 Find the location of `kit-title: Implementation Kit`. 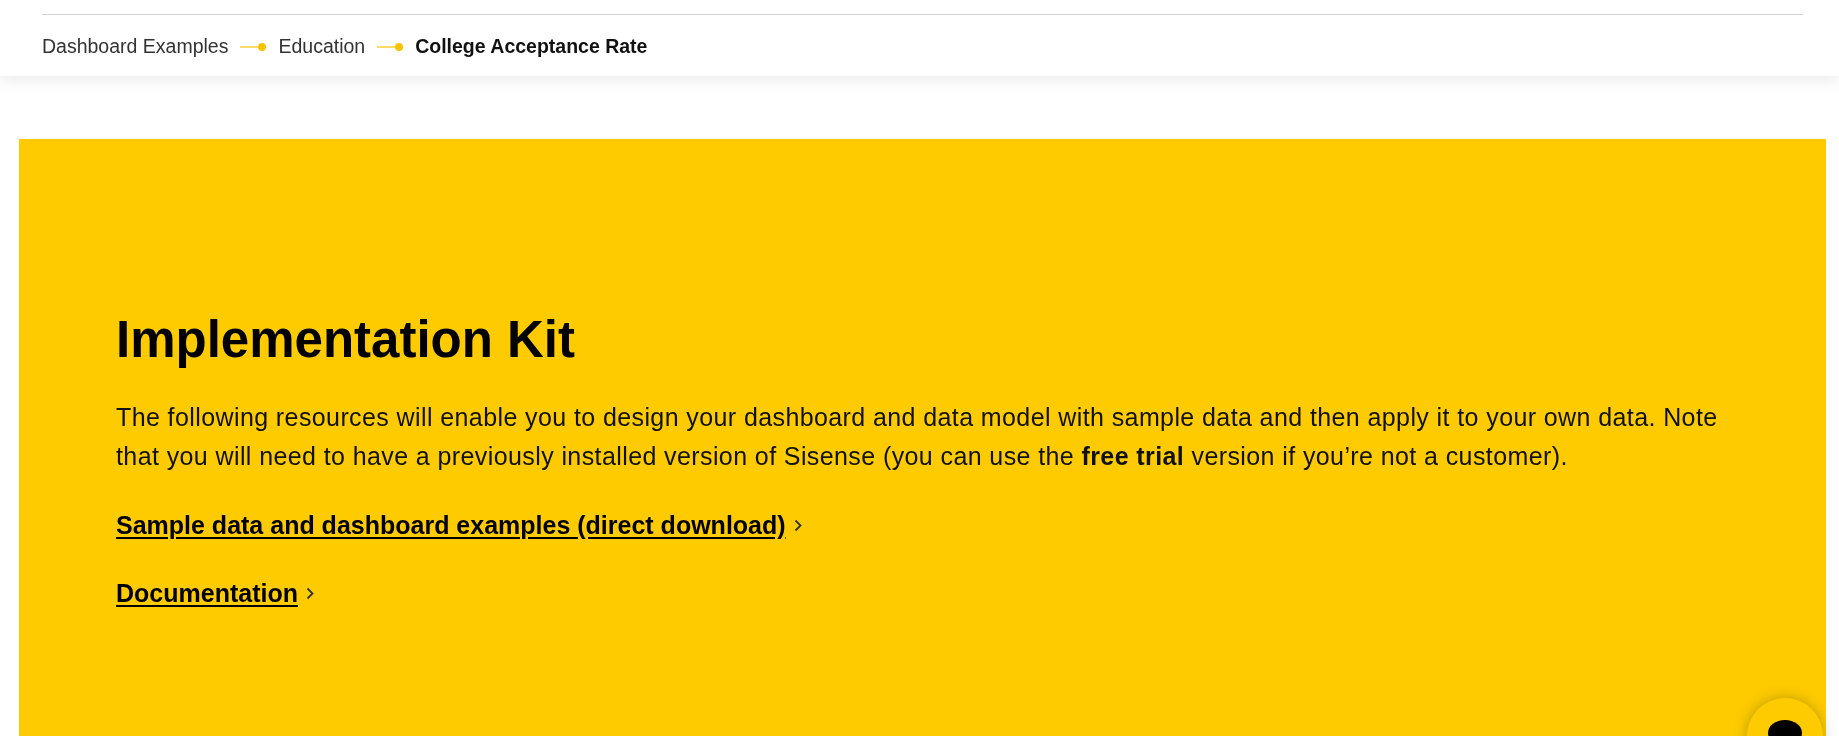

kit-title: Implementation Kit is located at coordinates (346, 340).